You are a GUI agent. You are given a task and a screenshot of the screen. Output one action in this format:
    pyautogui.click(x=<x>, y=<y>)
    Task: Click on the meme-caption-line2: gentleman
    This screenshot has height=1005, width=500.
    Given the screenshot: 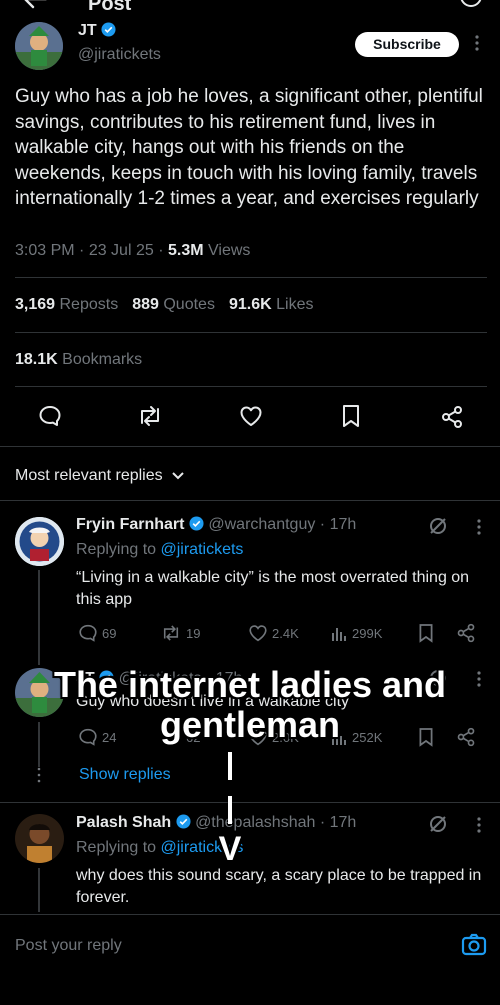 What is the action you would take?
    pyautogui.click(x=250, y=724)
    